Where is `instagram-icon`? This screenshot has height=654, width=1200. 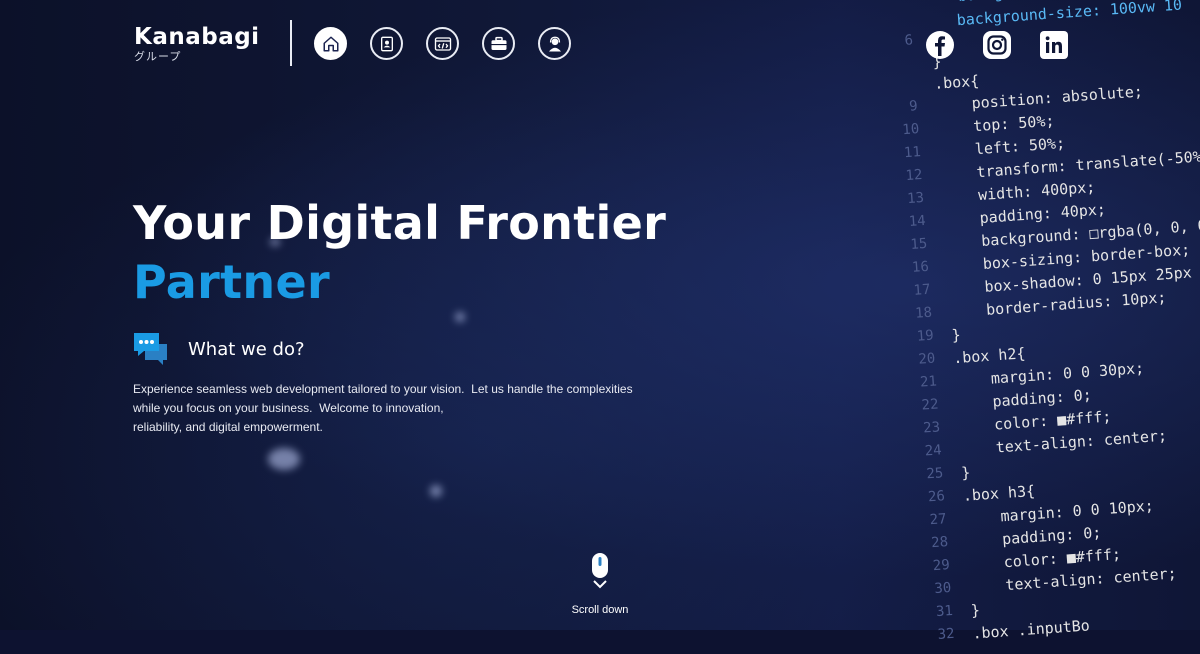 instagram-icon is located at coordinates (997, 45).